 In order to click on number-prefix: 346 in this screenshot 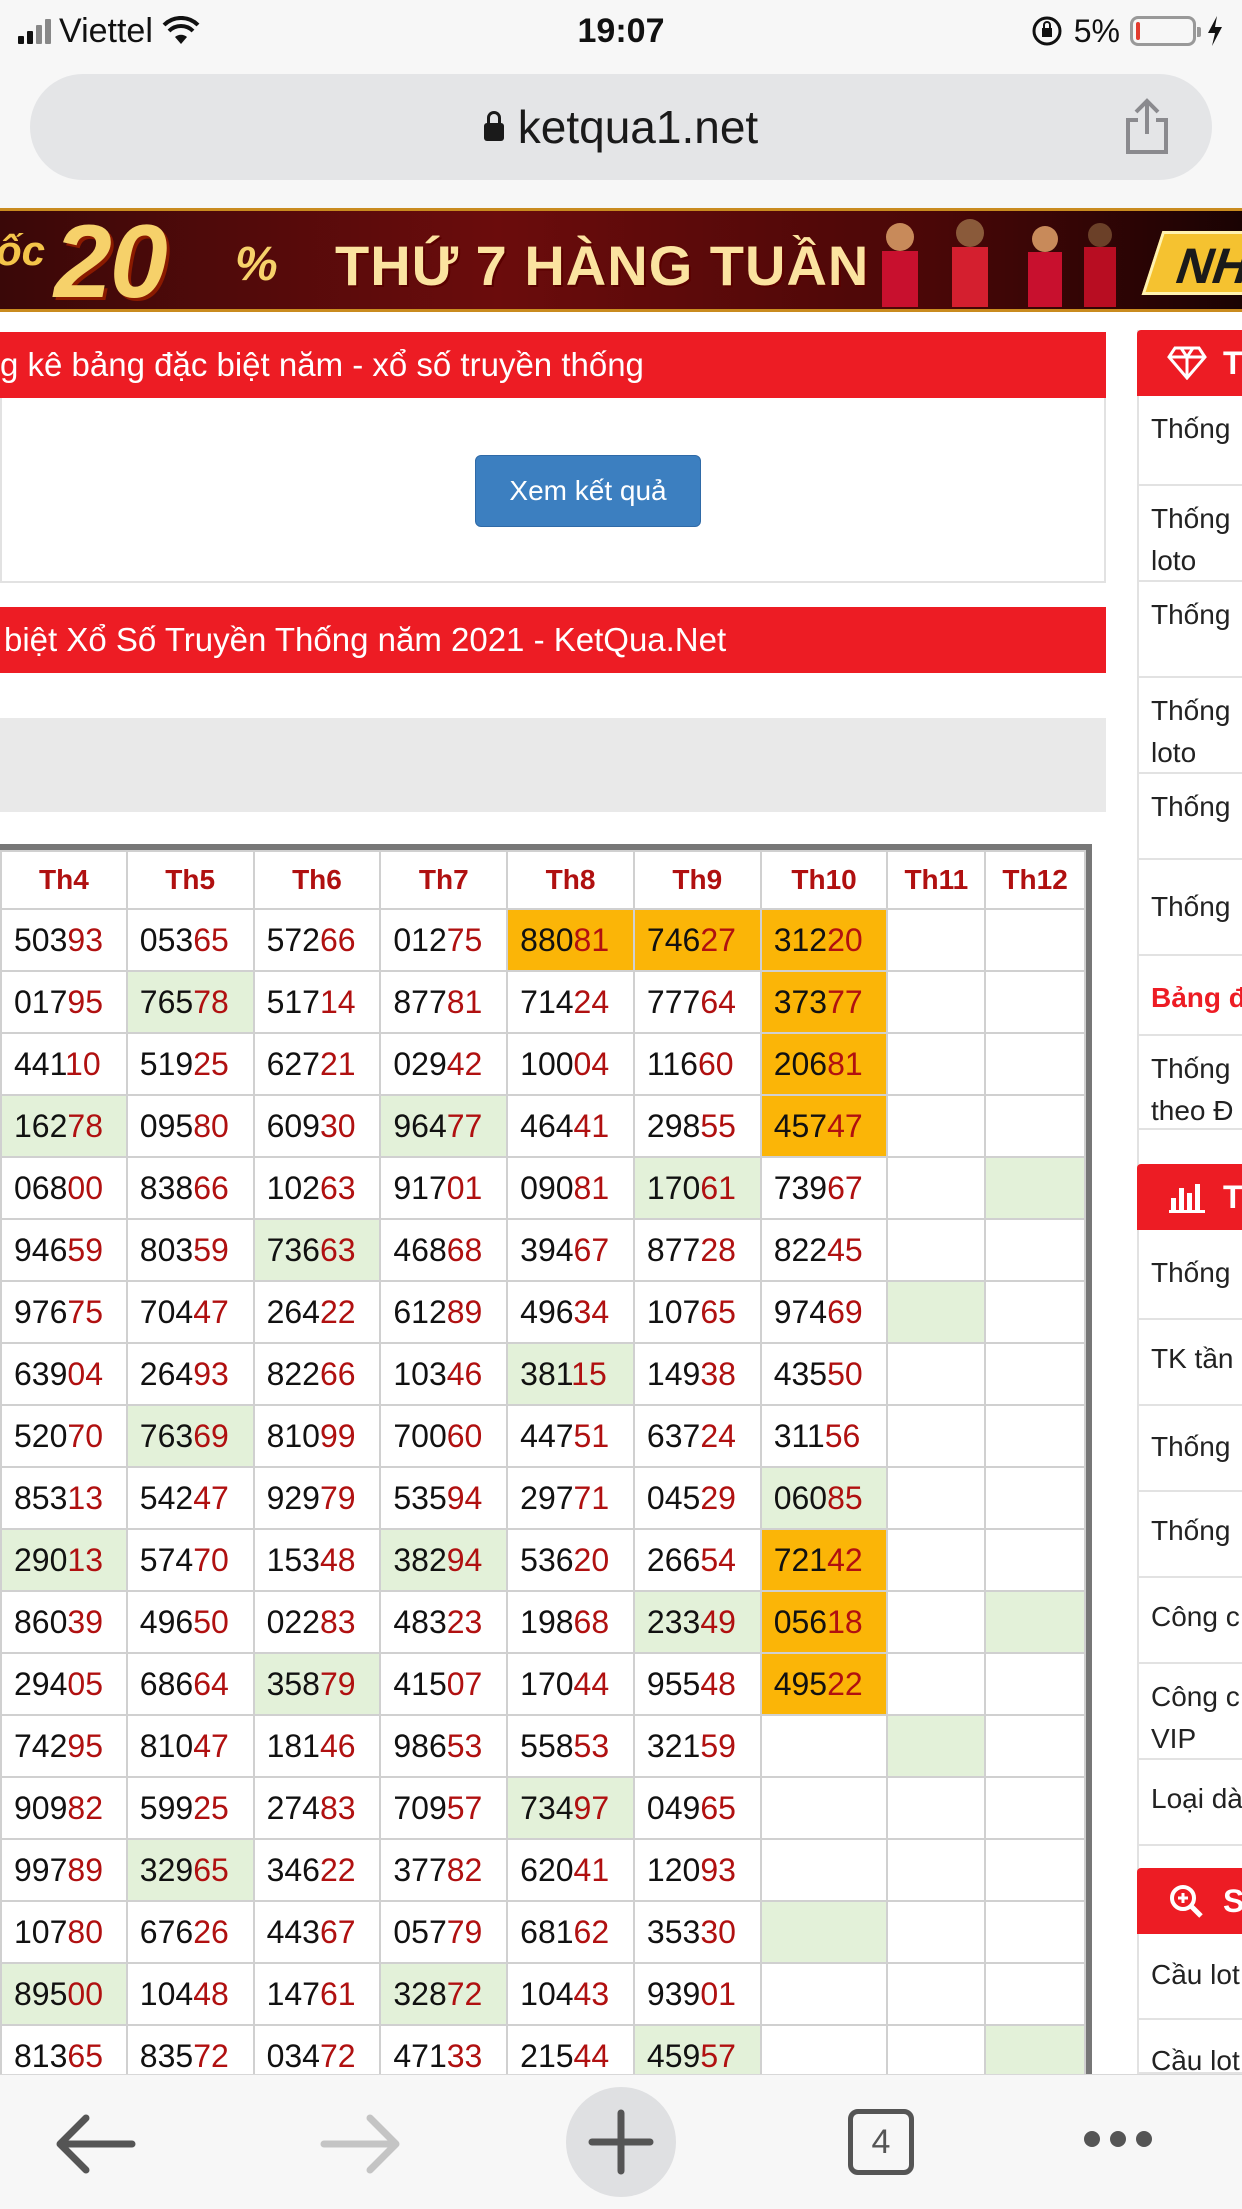, I will do `click(293, 1869)`.